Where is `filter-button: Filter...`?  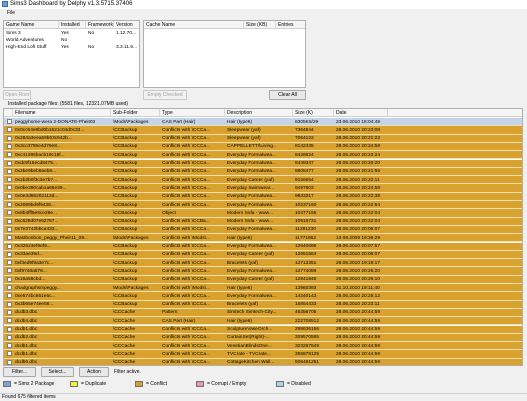 filter-button: Filter... is located at coordinates (19, 372).